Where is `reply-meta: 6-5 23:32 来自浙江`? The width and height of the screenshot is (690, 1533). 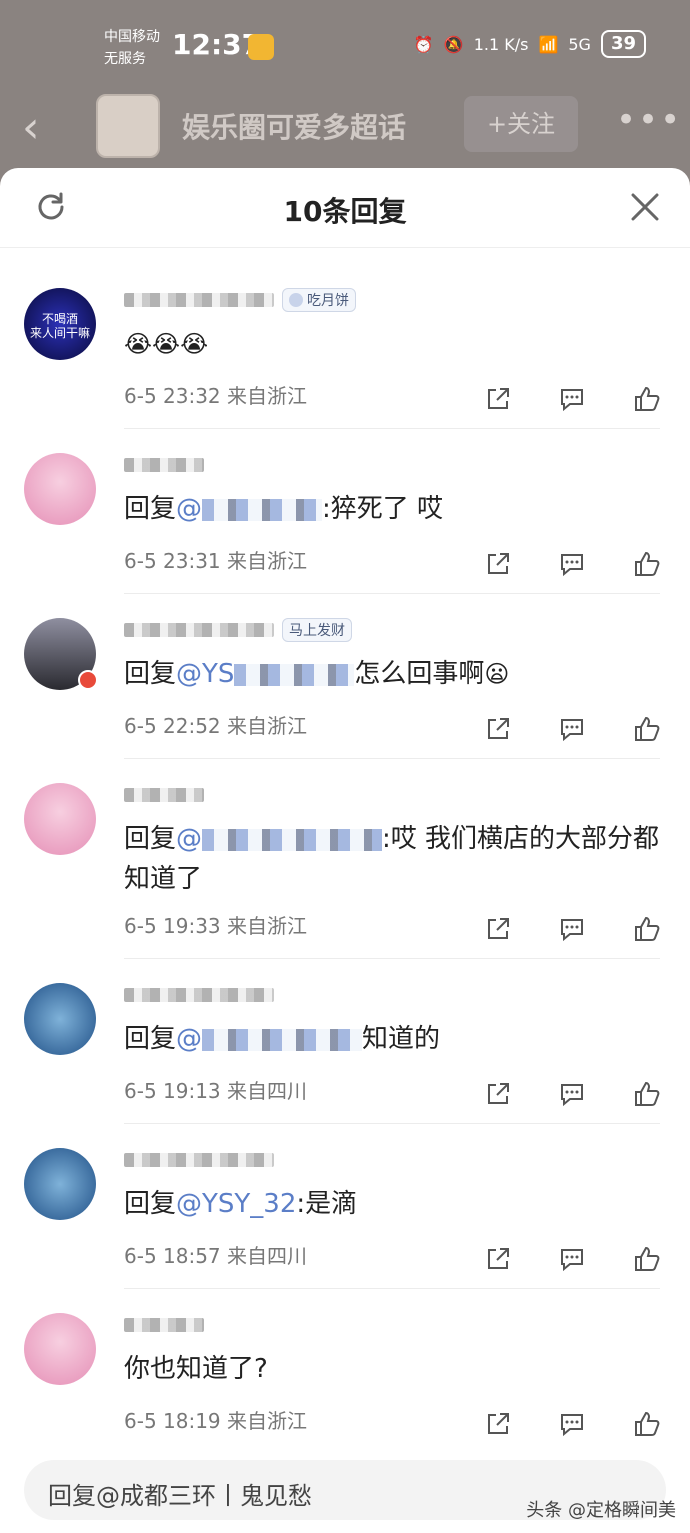 reply-meta: 6-5 23:32 来自浙江 is located at coordinates (216, 396).